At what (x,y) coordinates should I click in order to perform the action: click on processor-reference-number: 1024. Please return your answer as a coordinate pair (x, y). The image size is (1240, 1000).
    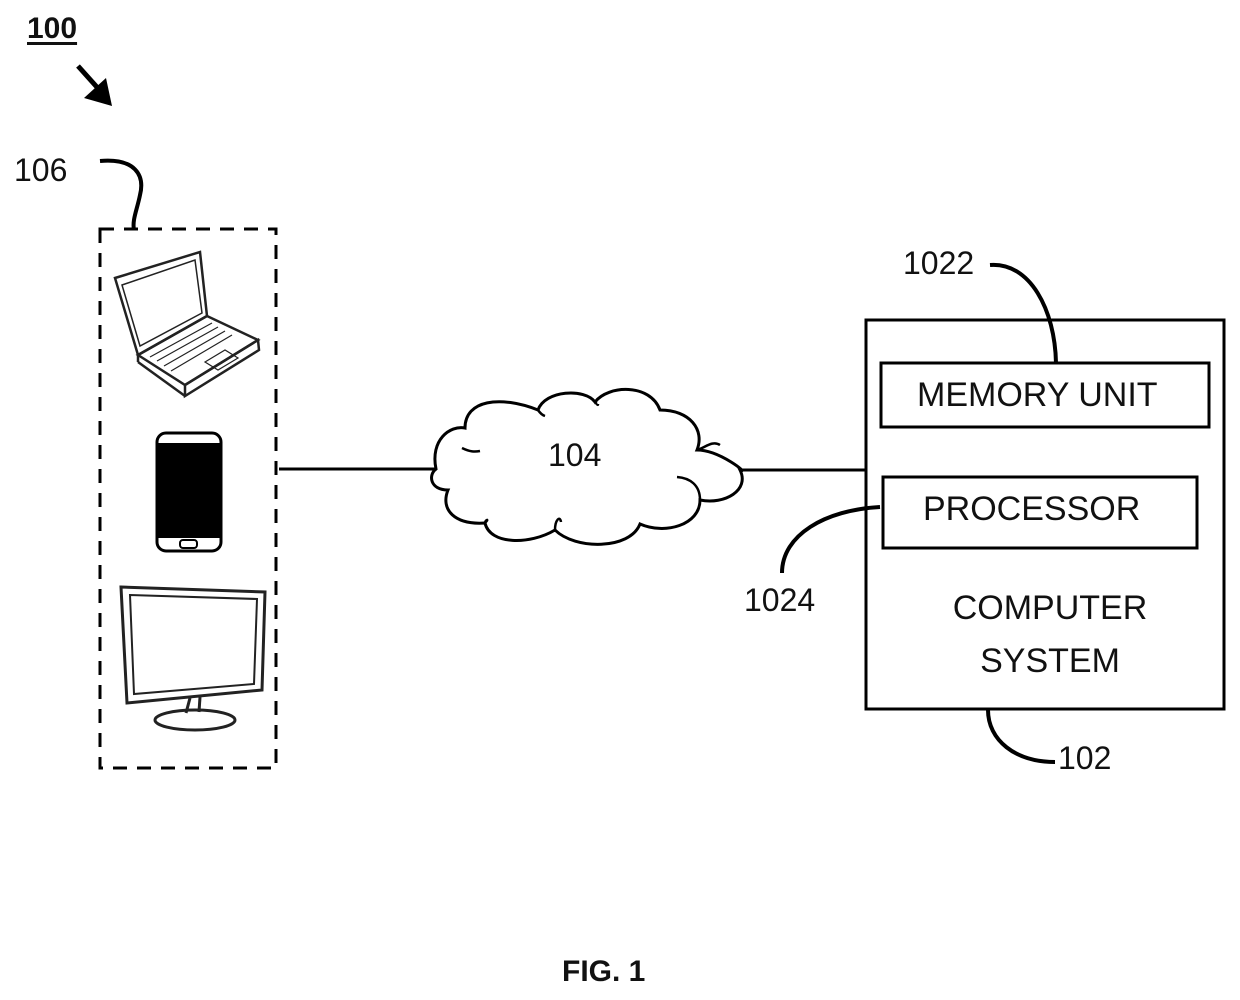
    Looking at the image, I should click on (780, 600).